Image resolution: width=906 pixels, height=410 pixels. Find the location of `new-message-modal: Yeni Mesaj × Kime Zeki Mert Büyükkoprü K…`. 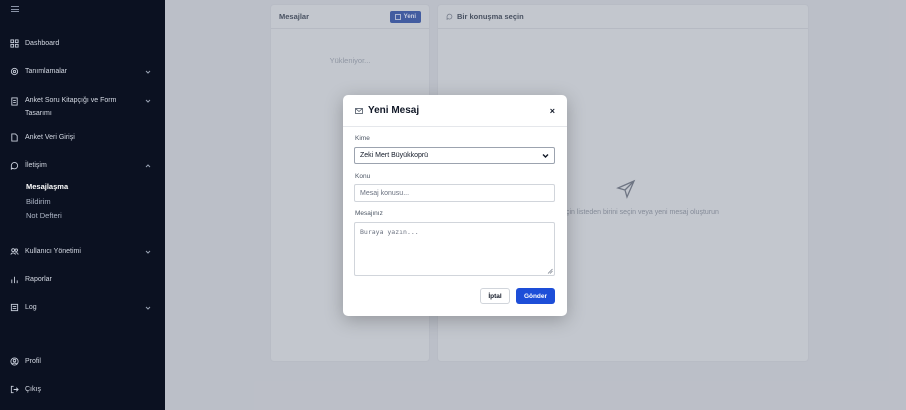

new-message-modal: Yeni Mesaj × Kime Zeki Mert Büyükkoprü K… is located at coordinates (455, 205).